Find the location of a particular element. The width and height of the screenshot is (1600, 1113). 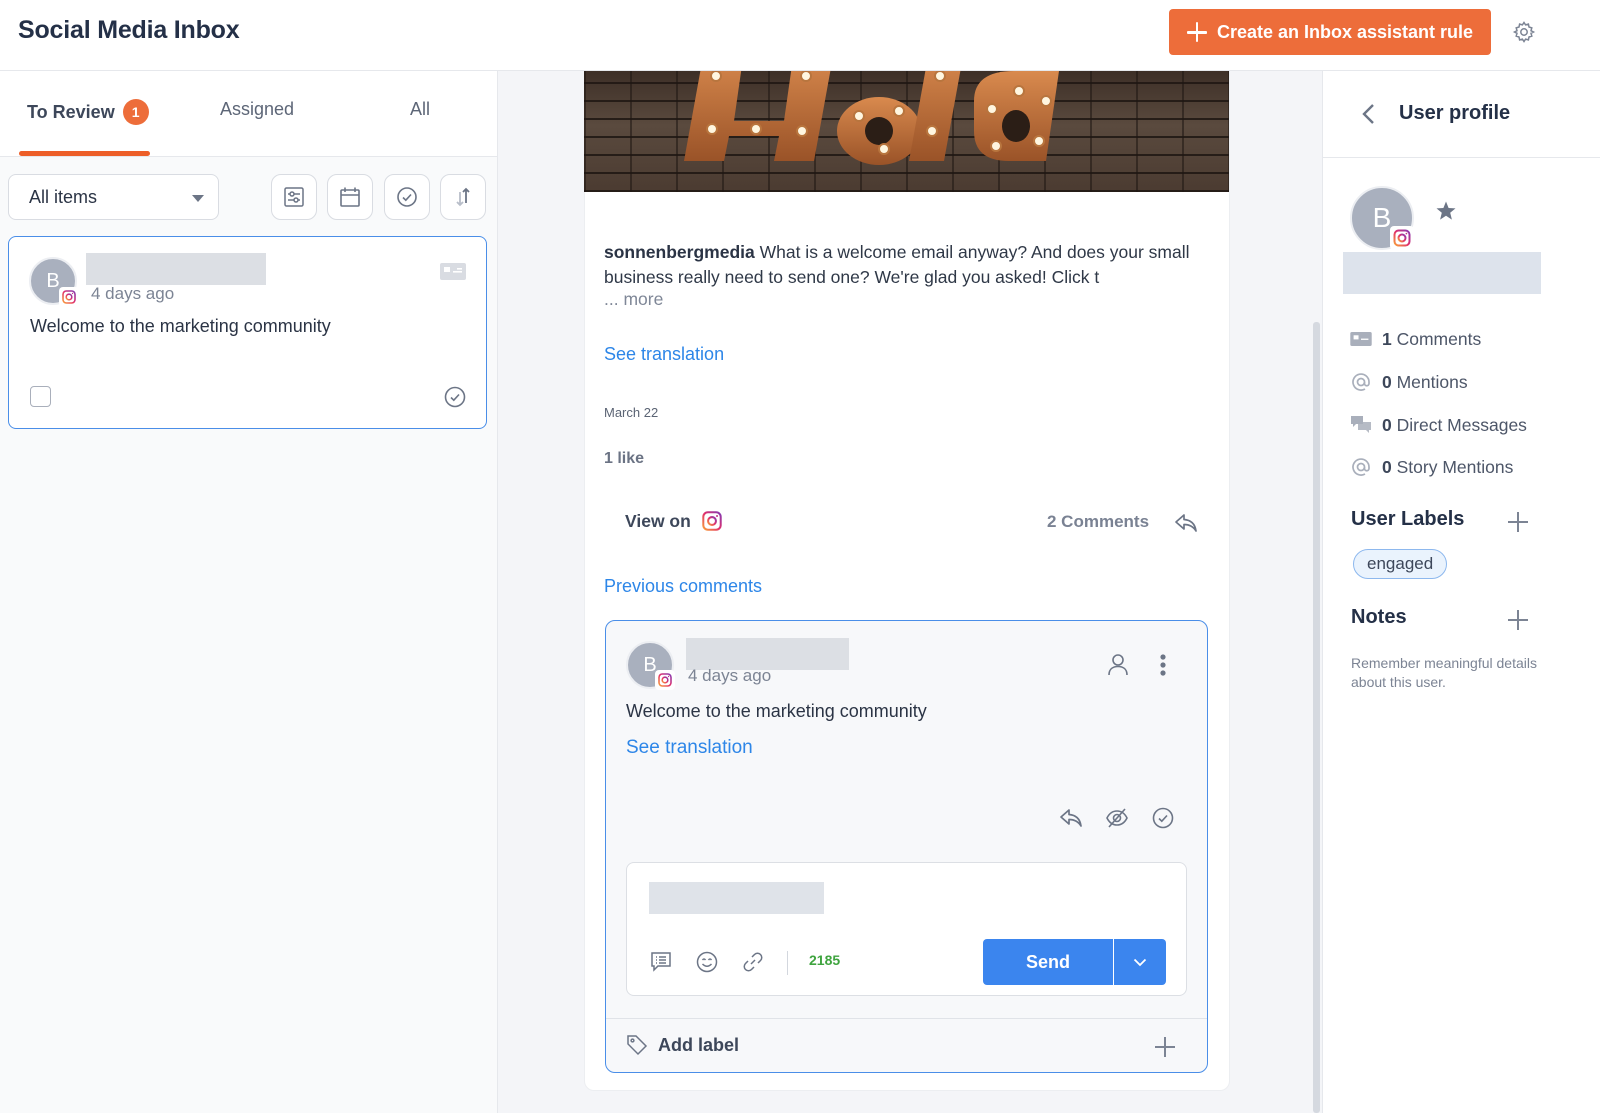

view-on-label: View on is located at coordinates (658, 520).